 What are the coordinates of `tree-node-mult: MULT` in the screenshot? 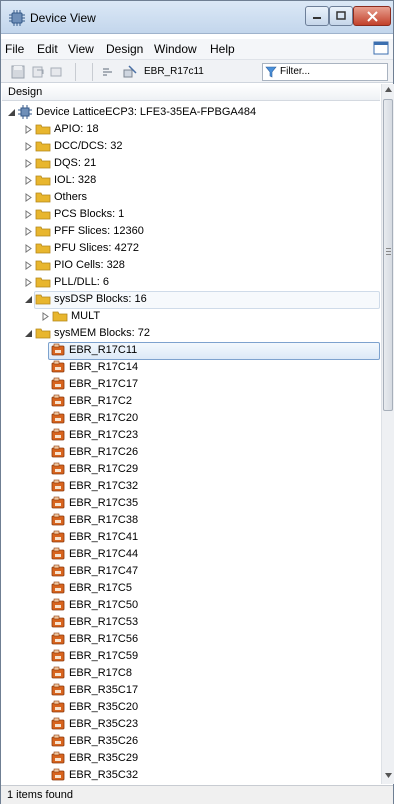 It's located at (191, 316).